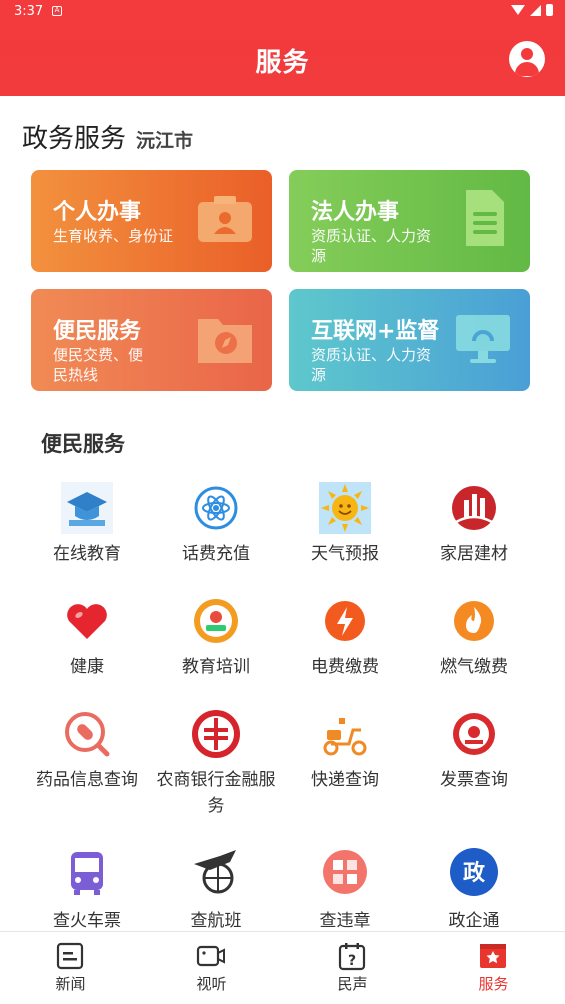  Describe the element at coordinates (375, 331) in the screenshot. I see `card-title: 互联网+监督` at that location.